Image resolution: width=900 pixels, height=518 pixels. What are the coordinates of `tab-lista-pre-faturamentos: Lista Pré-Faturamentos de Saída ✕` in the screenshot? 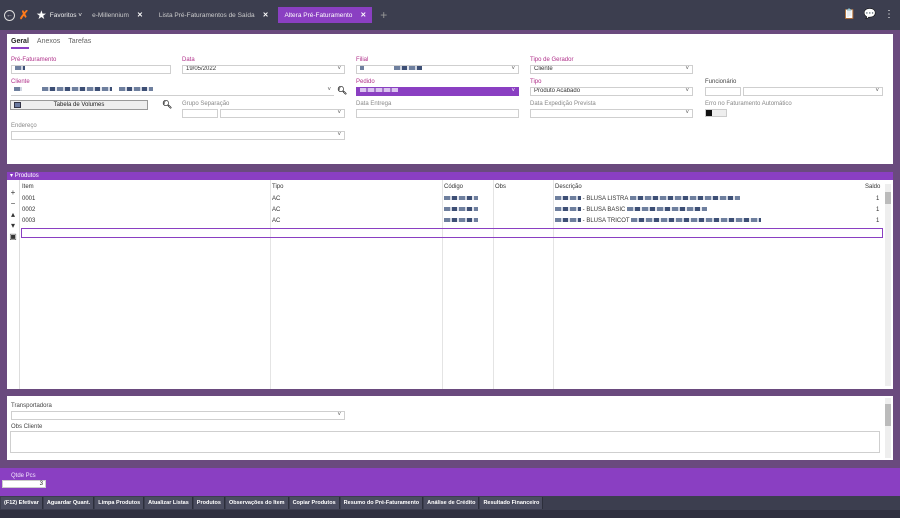 It's located at (214, 15).